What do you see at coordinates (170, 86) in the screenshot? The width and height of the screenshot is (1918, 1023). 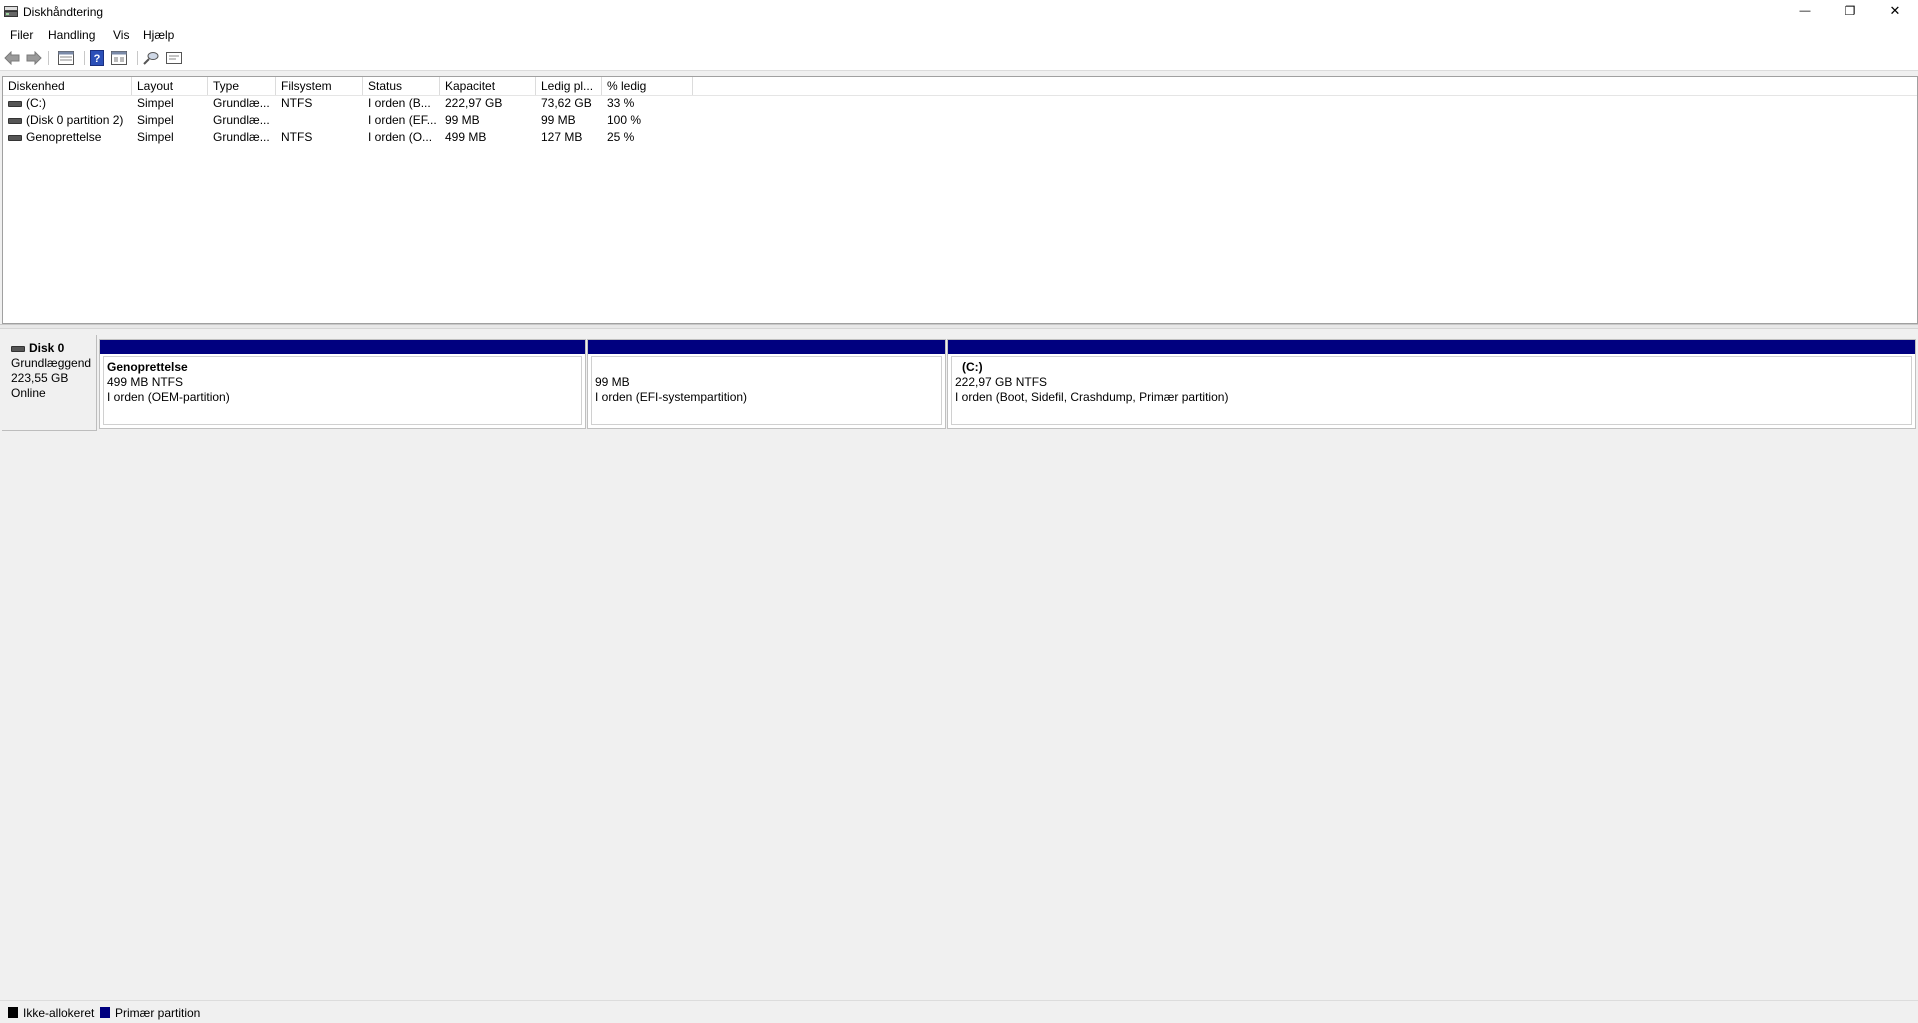 I see `column-header-layout: Layout` at bounding box center [170, 86].